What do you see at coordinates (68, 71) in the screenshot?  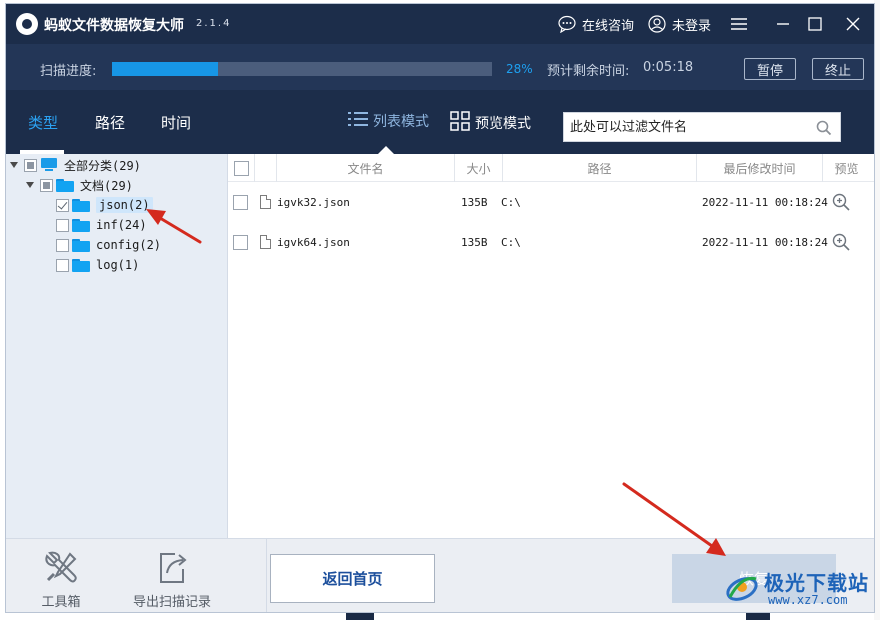 I see `scan-progress-label: 扫描进度:` at bounding box center [68, 71].